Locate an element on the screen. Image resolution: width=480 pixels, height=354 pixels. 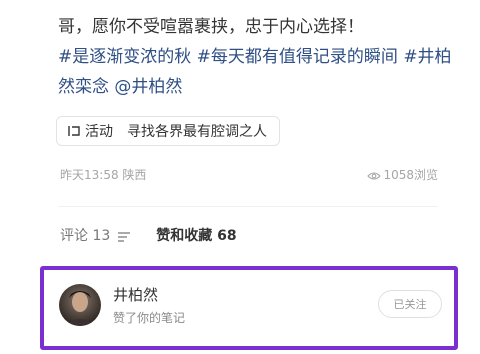
post-time: 昨天13:58 is located at coordinates (89, 175).